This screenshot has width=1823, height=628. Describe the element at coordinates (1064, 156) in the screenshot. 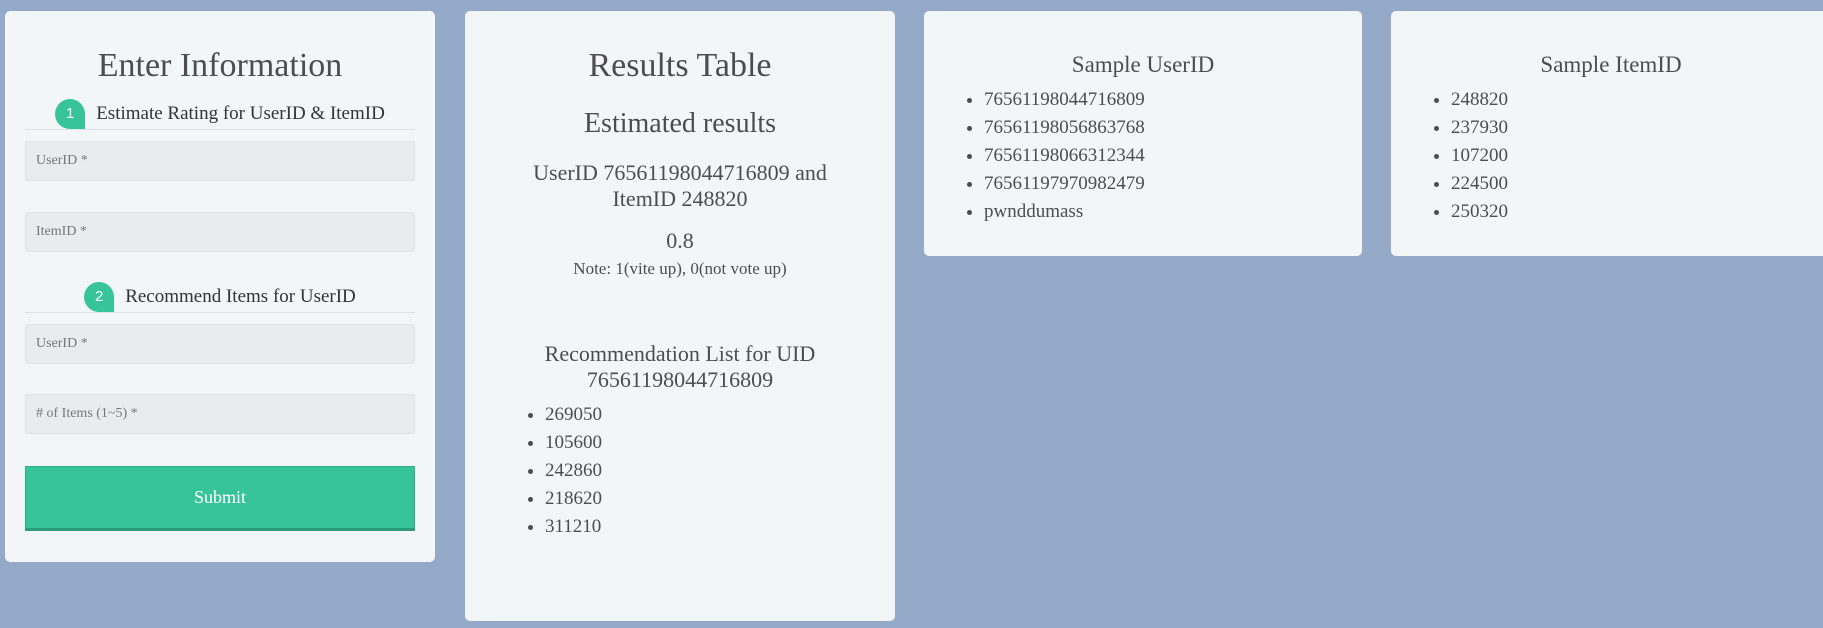

I see `list-item: 76561198066312344` at that location.